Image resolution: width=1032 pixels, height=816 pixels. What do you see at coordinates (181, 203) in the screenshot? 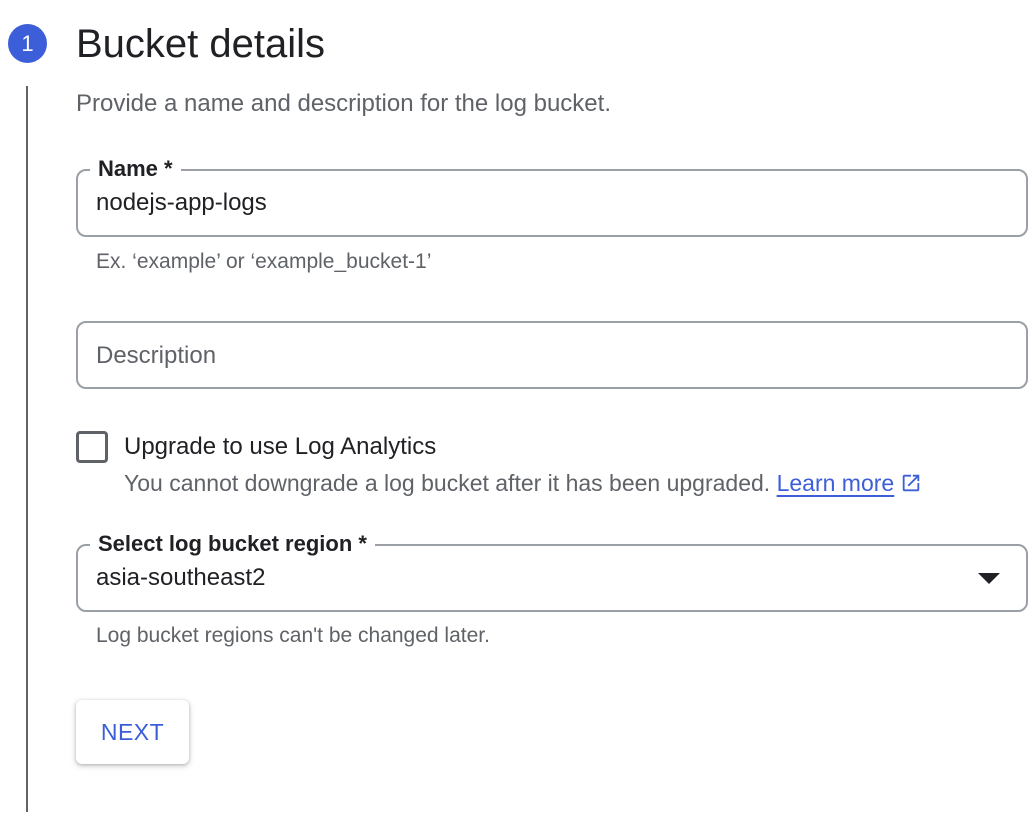
I see `name-field-value: nodejs-app-logs` at bounding box center [181, 203].